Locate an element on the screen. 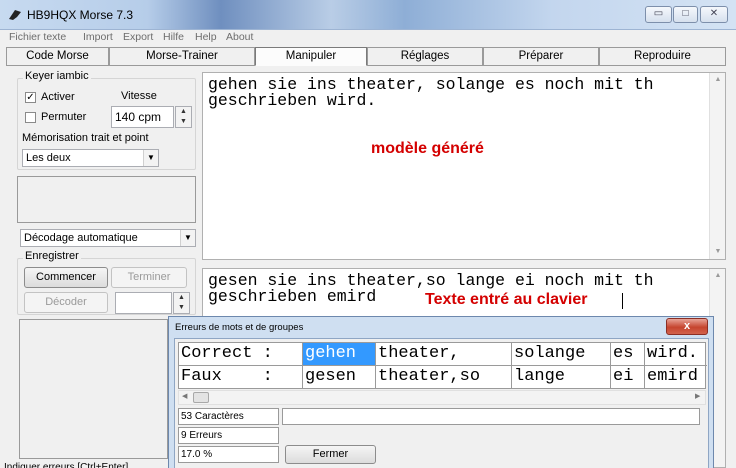  decode-mode-select: Décodage automatique ▼ is located at coordinates (108, 238).